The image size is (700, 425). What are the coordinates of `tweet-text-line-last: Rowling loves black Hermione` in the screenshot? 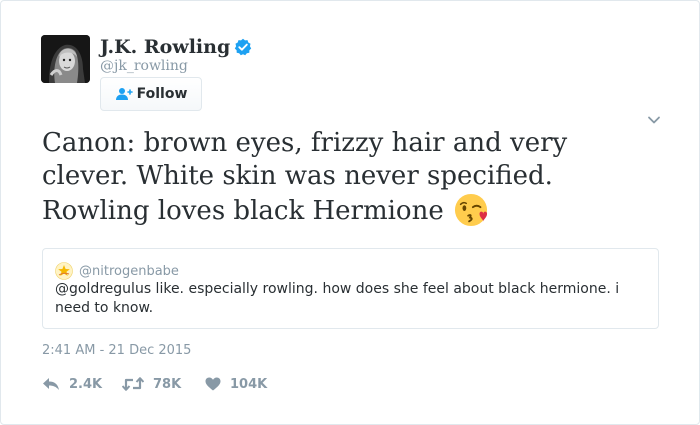 It's located at (342, 210).